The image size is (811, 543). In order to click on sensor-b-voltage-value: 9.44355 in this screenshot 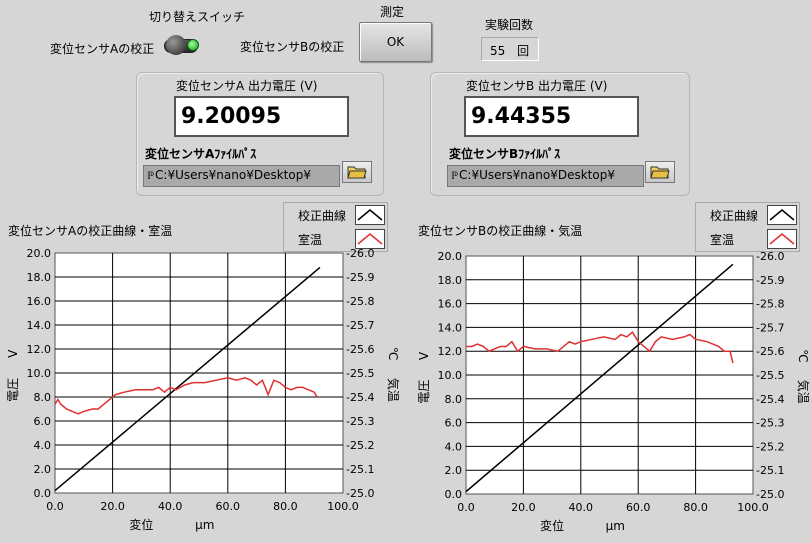, I will do `click(551, 116)`.